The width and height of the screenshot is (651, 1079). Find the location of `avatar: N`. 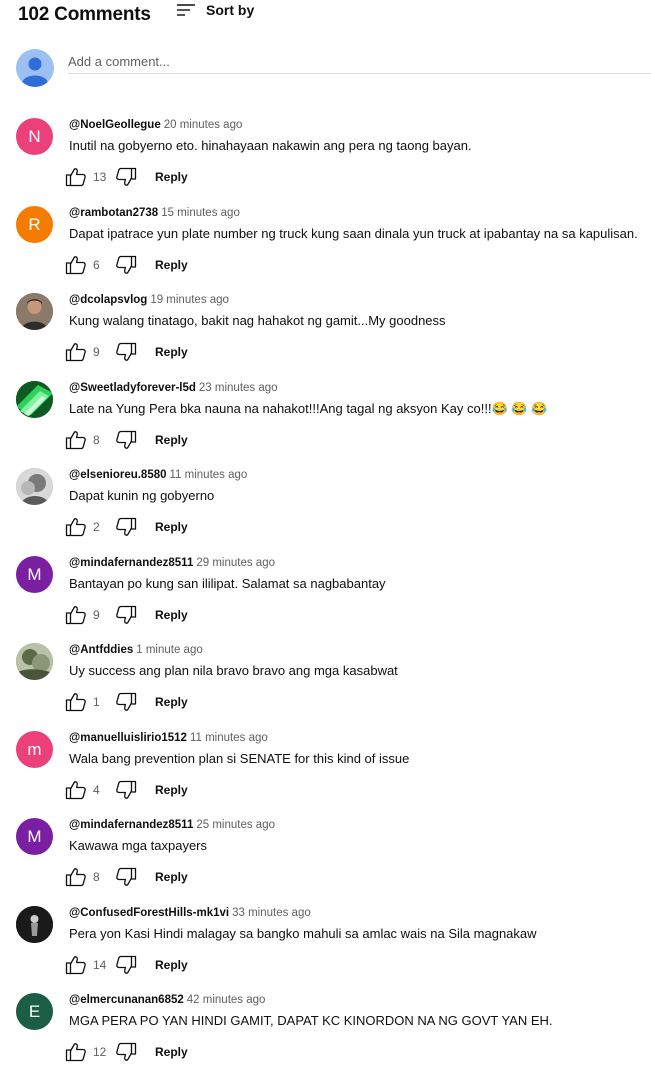

avatar: N is located at coordinates (34, 136).